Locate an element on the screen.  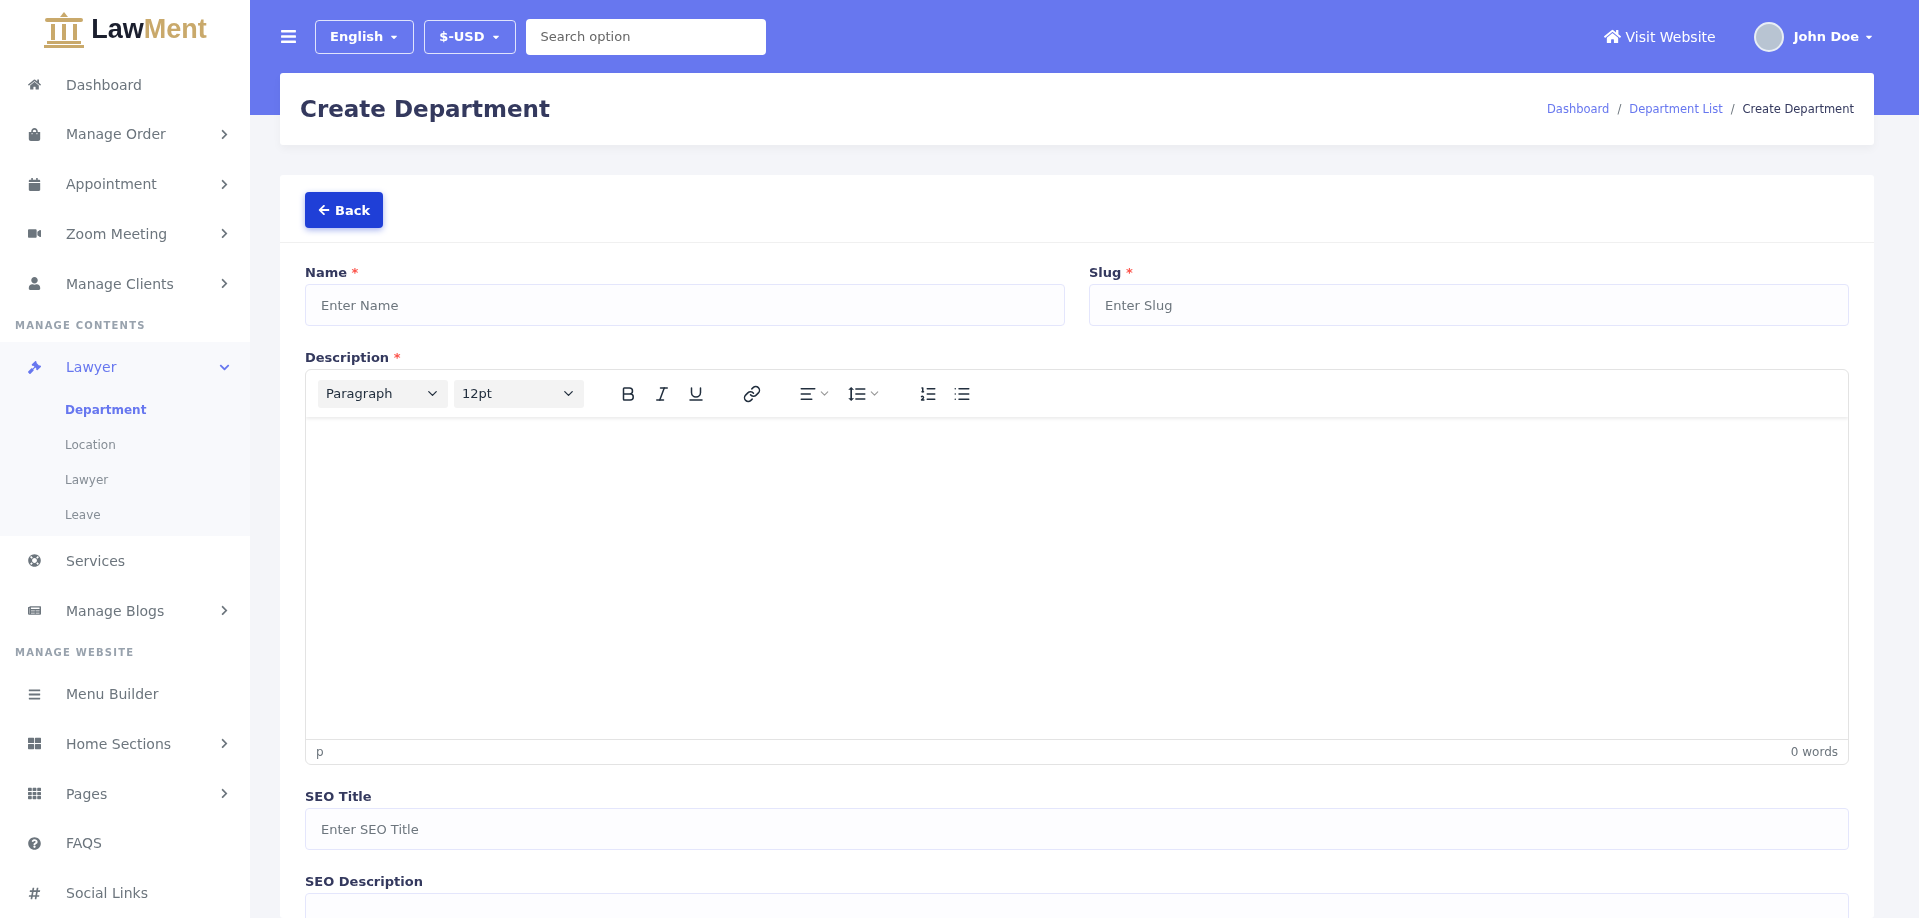
text-input: Enter Name is located at coordinates (685, 305).